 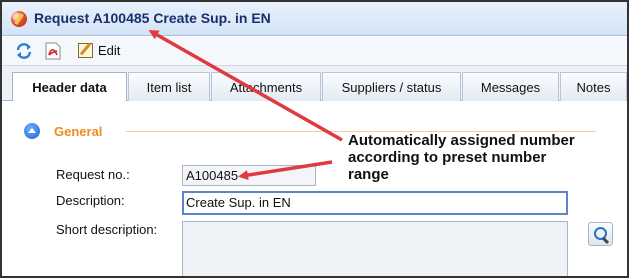 I want to click on edit-button: Edit, so click(x=100, y=51).